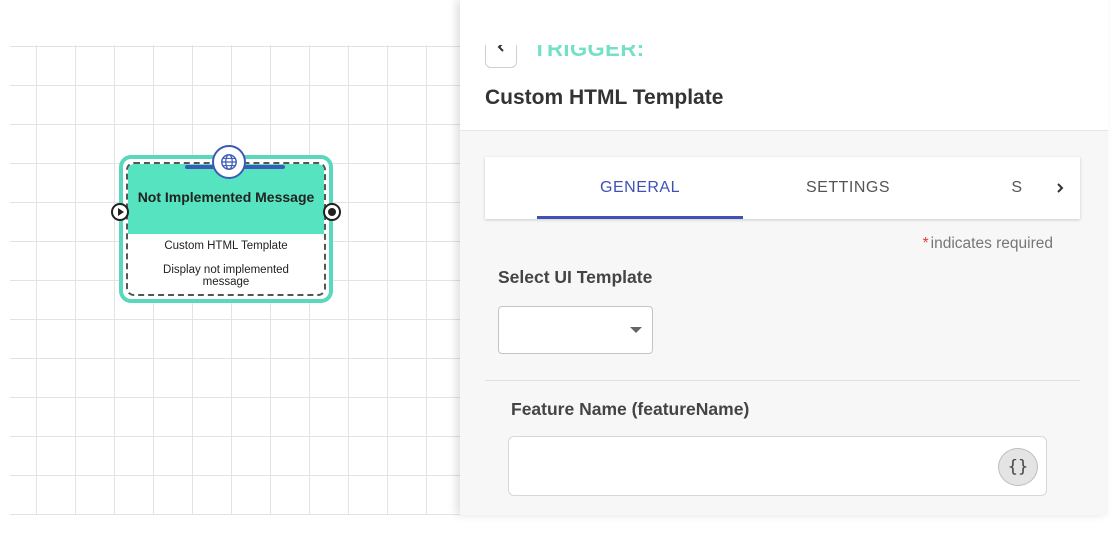 This screenshot has width=1120, height=560. What do you see at coordinates (1018, 467) in the screenshot?
I see `expression-button: {}` at bounding box center [1018, 467].